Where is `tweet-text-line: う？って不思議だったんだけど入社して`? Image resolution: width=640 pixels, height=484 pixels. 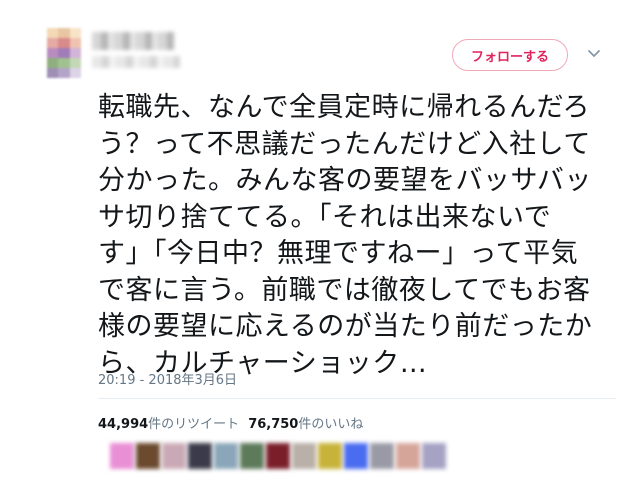
tweet-text-line: う？って不思議だったんだけど入社して is located at coordinates (344, 144).